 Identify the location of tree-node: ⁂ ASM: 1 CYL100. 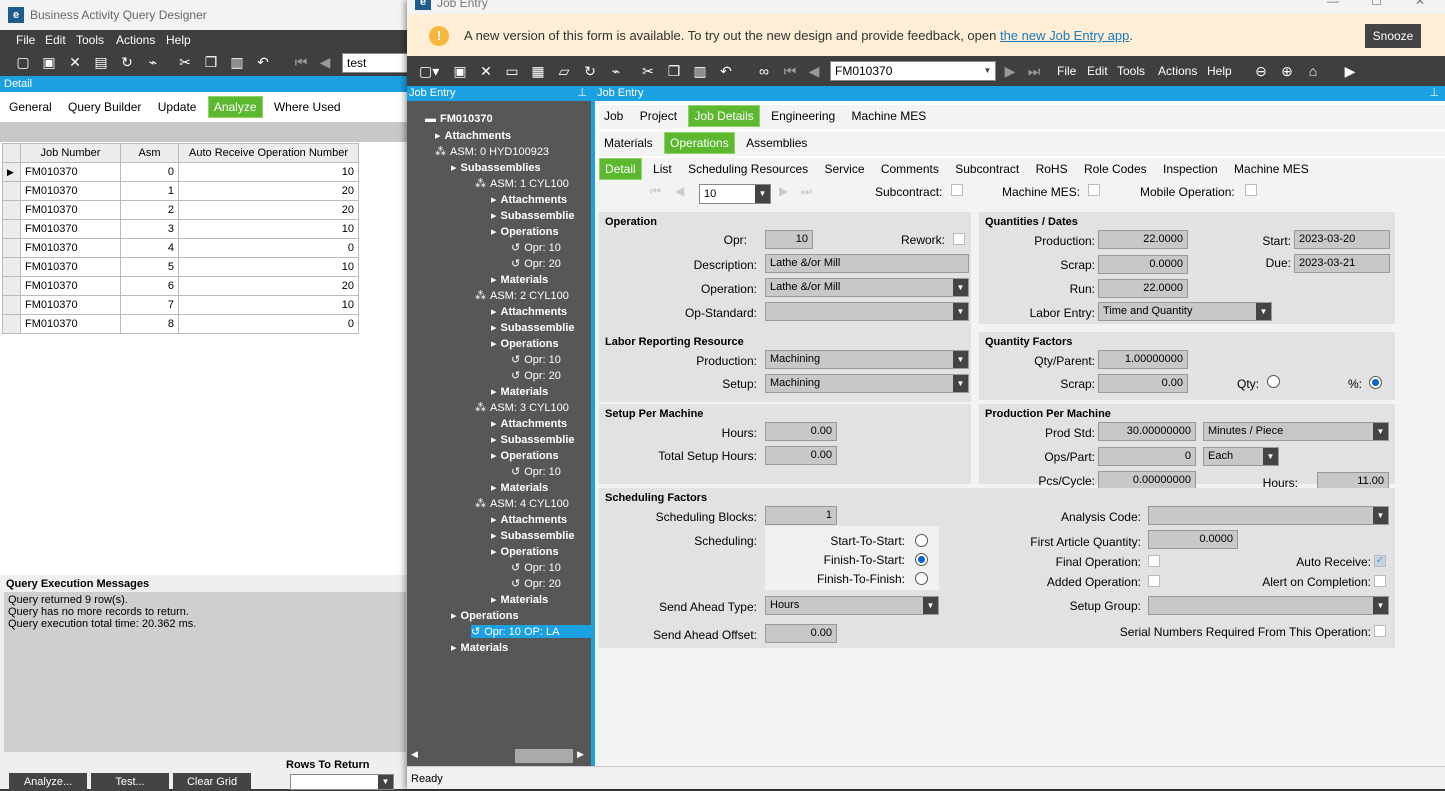
(522, 183).